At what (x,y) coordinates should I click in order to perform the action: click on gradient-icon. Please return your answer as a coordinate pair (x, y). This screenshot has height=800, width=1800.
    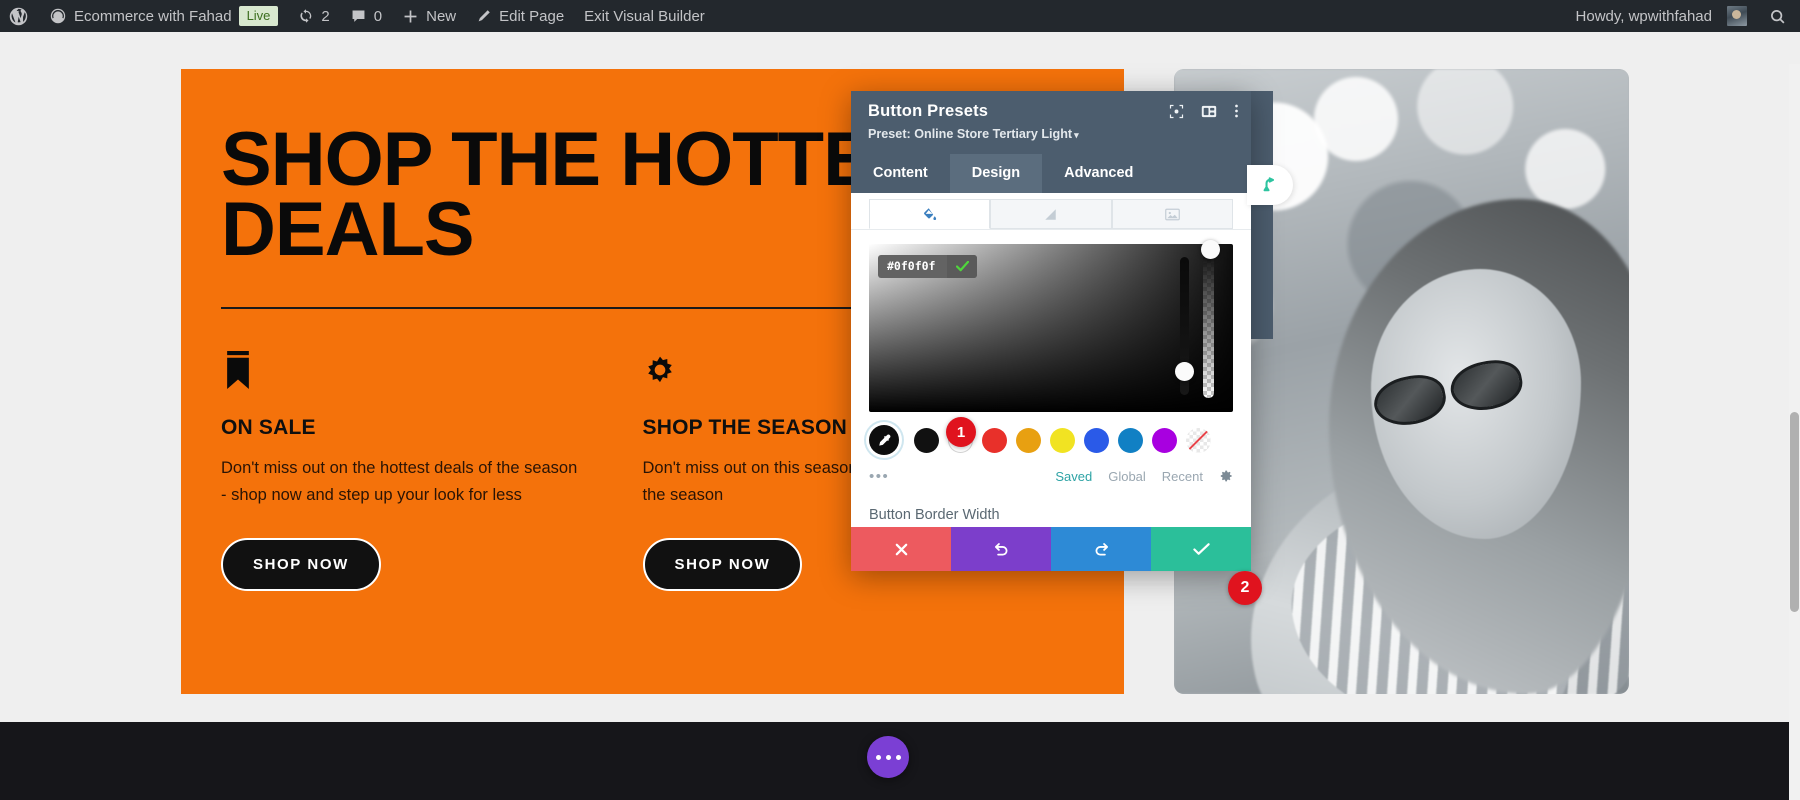
    Looking at the image, I should click on (1051, 214).